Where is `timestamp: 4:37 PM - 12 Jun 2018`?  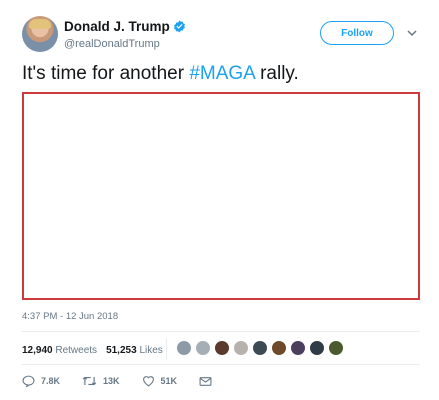 timestamp: 4:37 PM - 12 Jun 2018 is located at coordinates (70, 316).